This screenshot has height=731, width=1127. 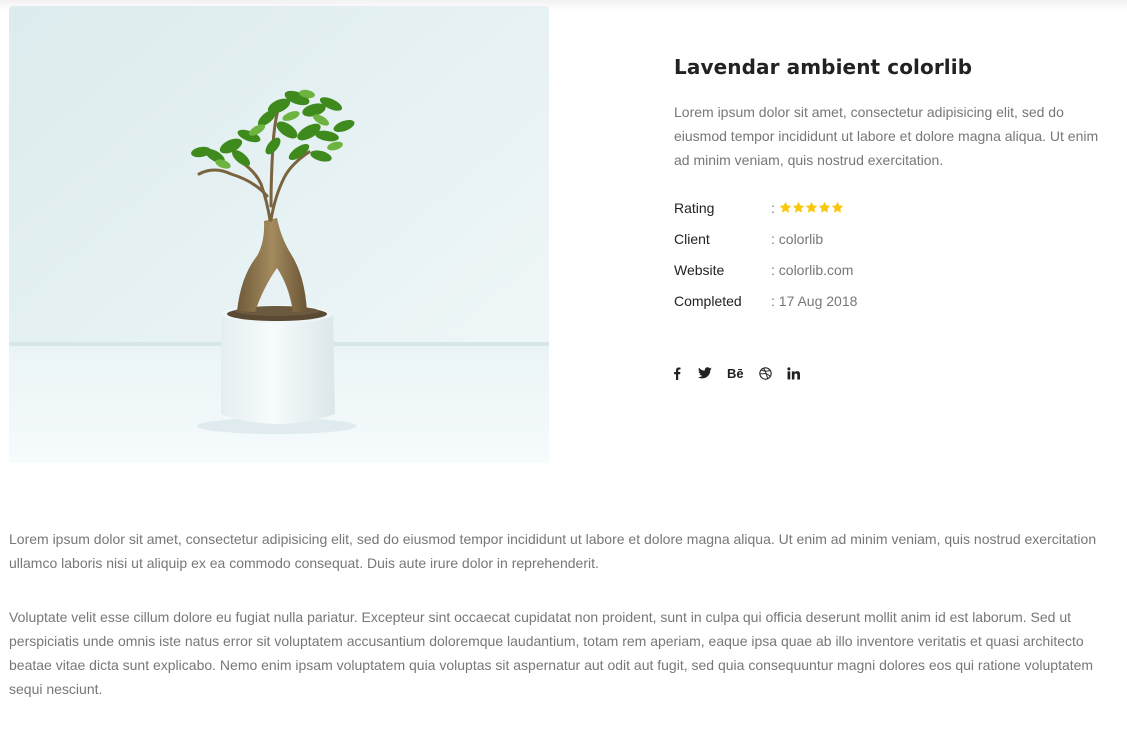 I want to click on meta-row-client: Client : colorlib, so click(x=894, y=246).